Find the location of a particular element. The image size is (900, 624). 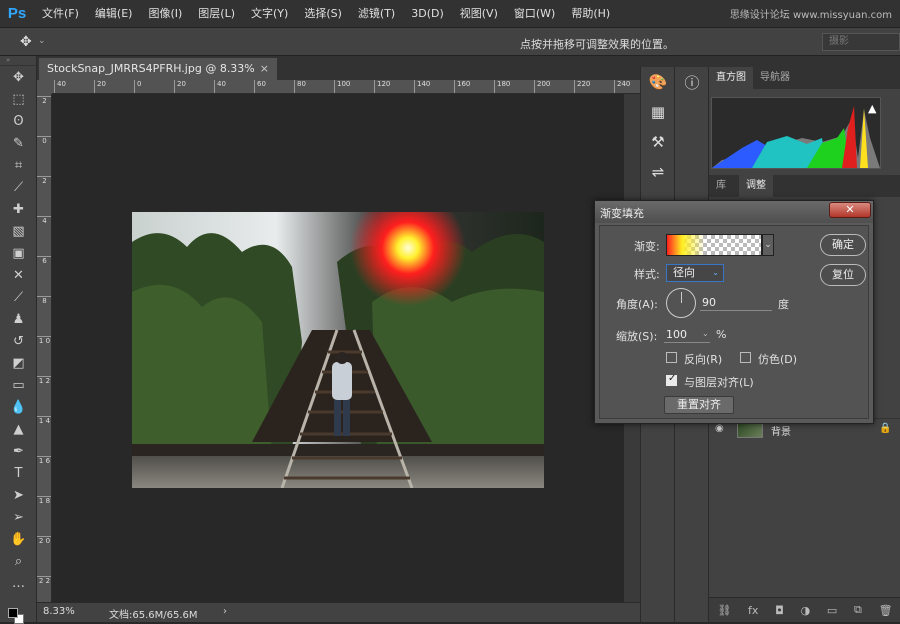

swatches-grid-icon: ▦ is located at coordinates (658, 112).